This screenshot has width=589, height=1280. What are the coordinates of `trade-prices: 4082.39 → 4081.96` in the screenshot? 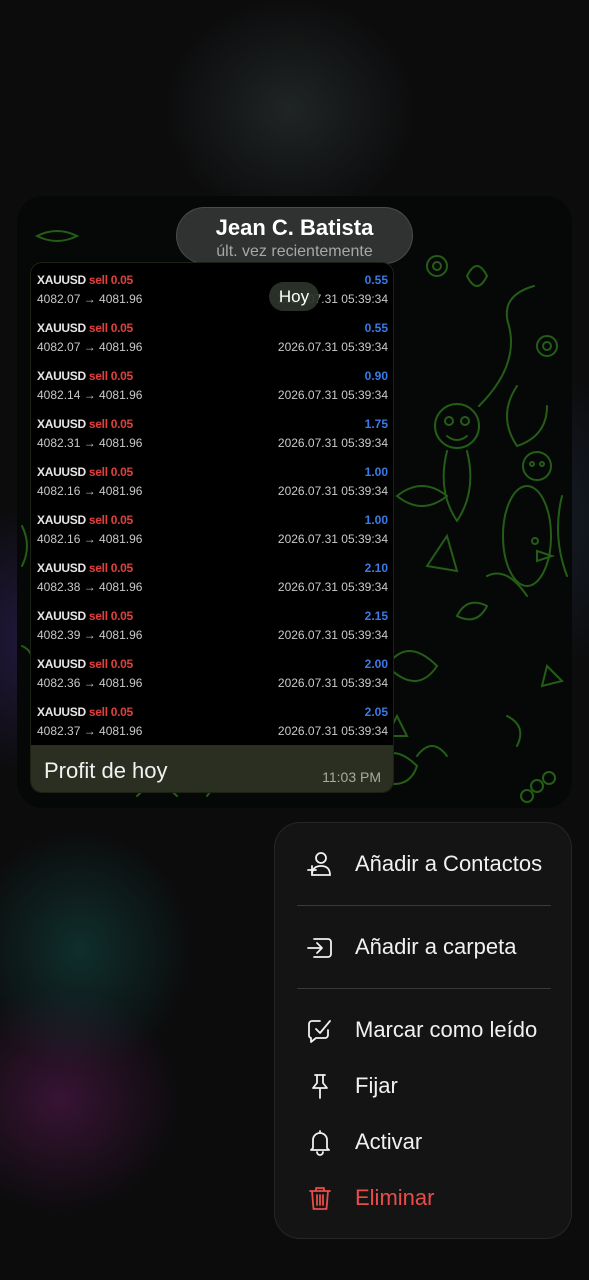 It's located at (90, 635).